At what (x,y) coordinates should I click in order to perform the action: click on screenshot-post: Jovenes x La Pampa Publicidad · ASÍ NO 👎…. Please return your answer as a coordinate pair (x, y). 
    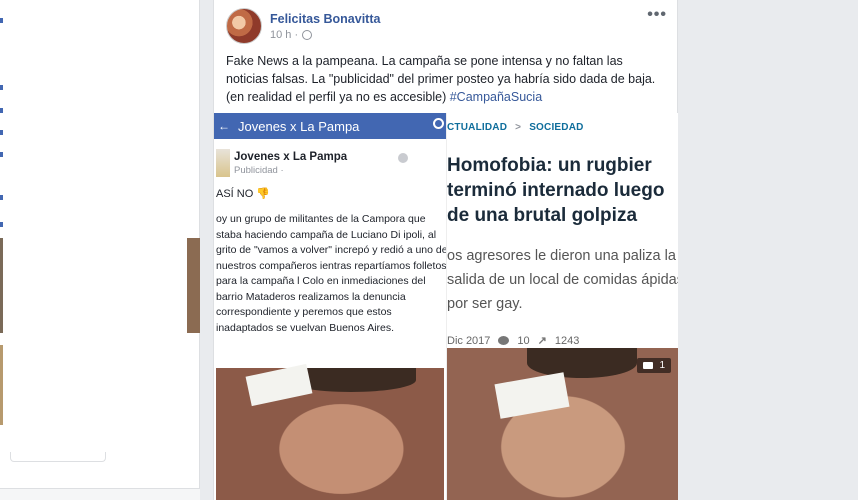
    Looking at the image, I should click on (330, 241).